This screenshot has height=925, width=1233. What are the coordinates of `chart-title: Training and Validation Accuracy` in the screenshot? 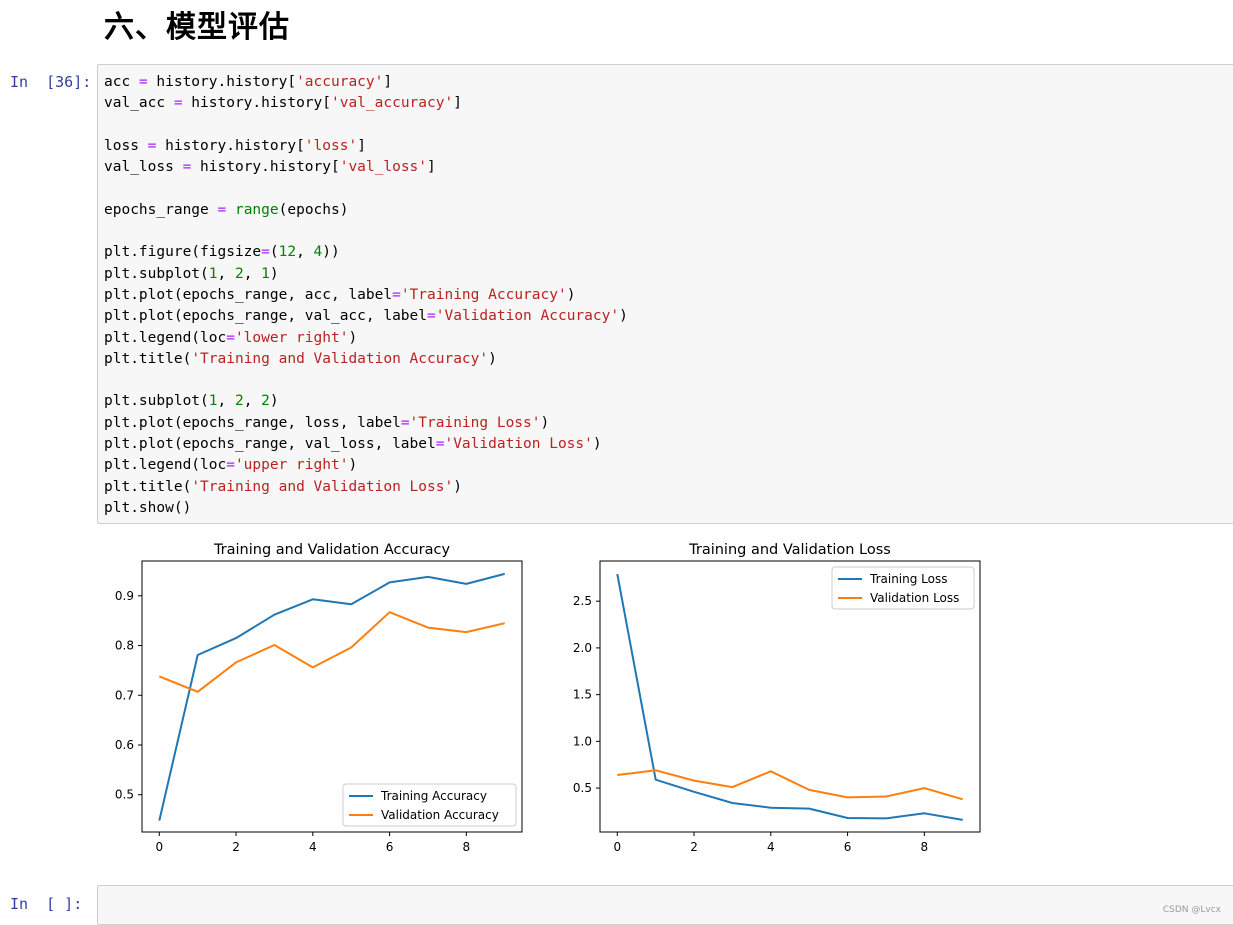 It's located at (332, 550).